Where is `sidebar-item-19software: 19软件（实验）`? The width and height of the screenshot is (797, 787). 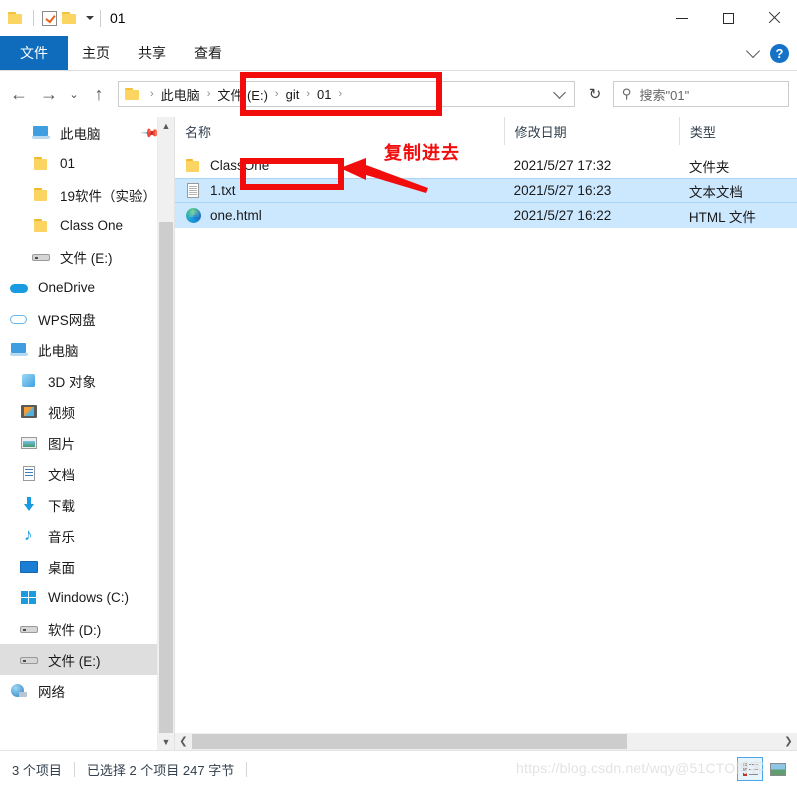 sidebar-item-19software: 19软件（实验） is located at coordinates (87, 194).